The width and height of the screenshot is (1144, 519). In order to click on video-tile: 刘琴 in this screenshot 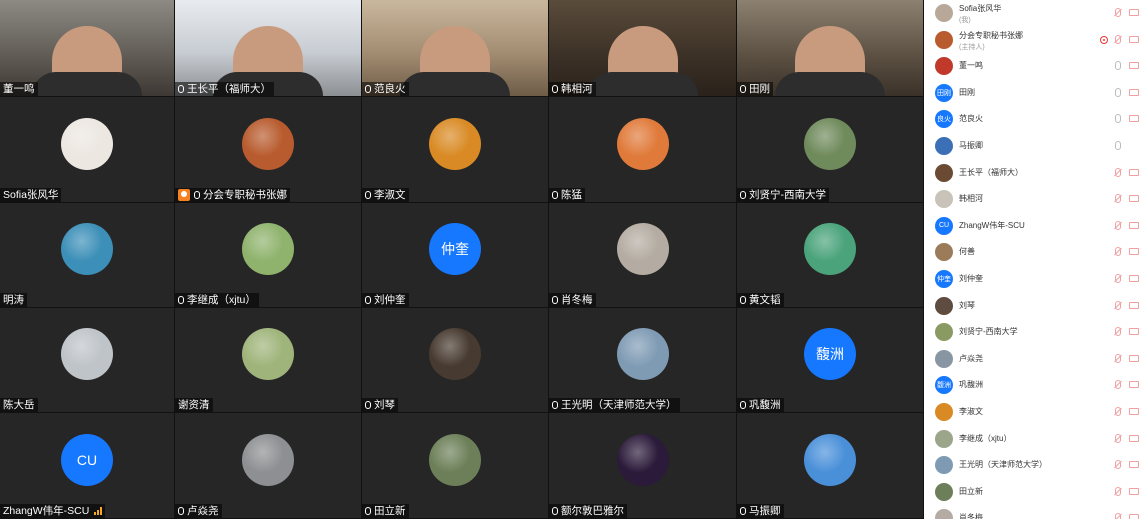, I will do `click(455, 360)`.